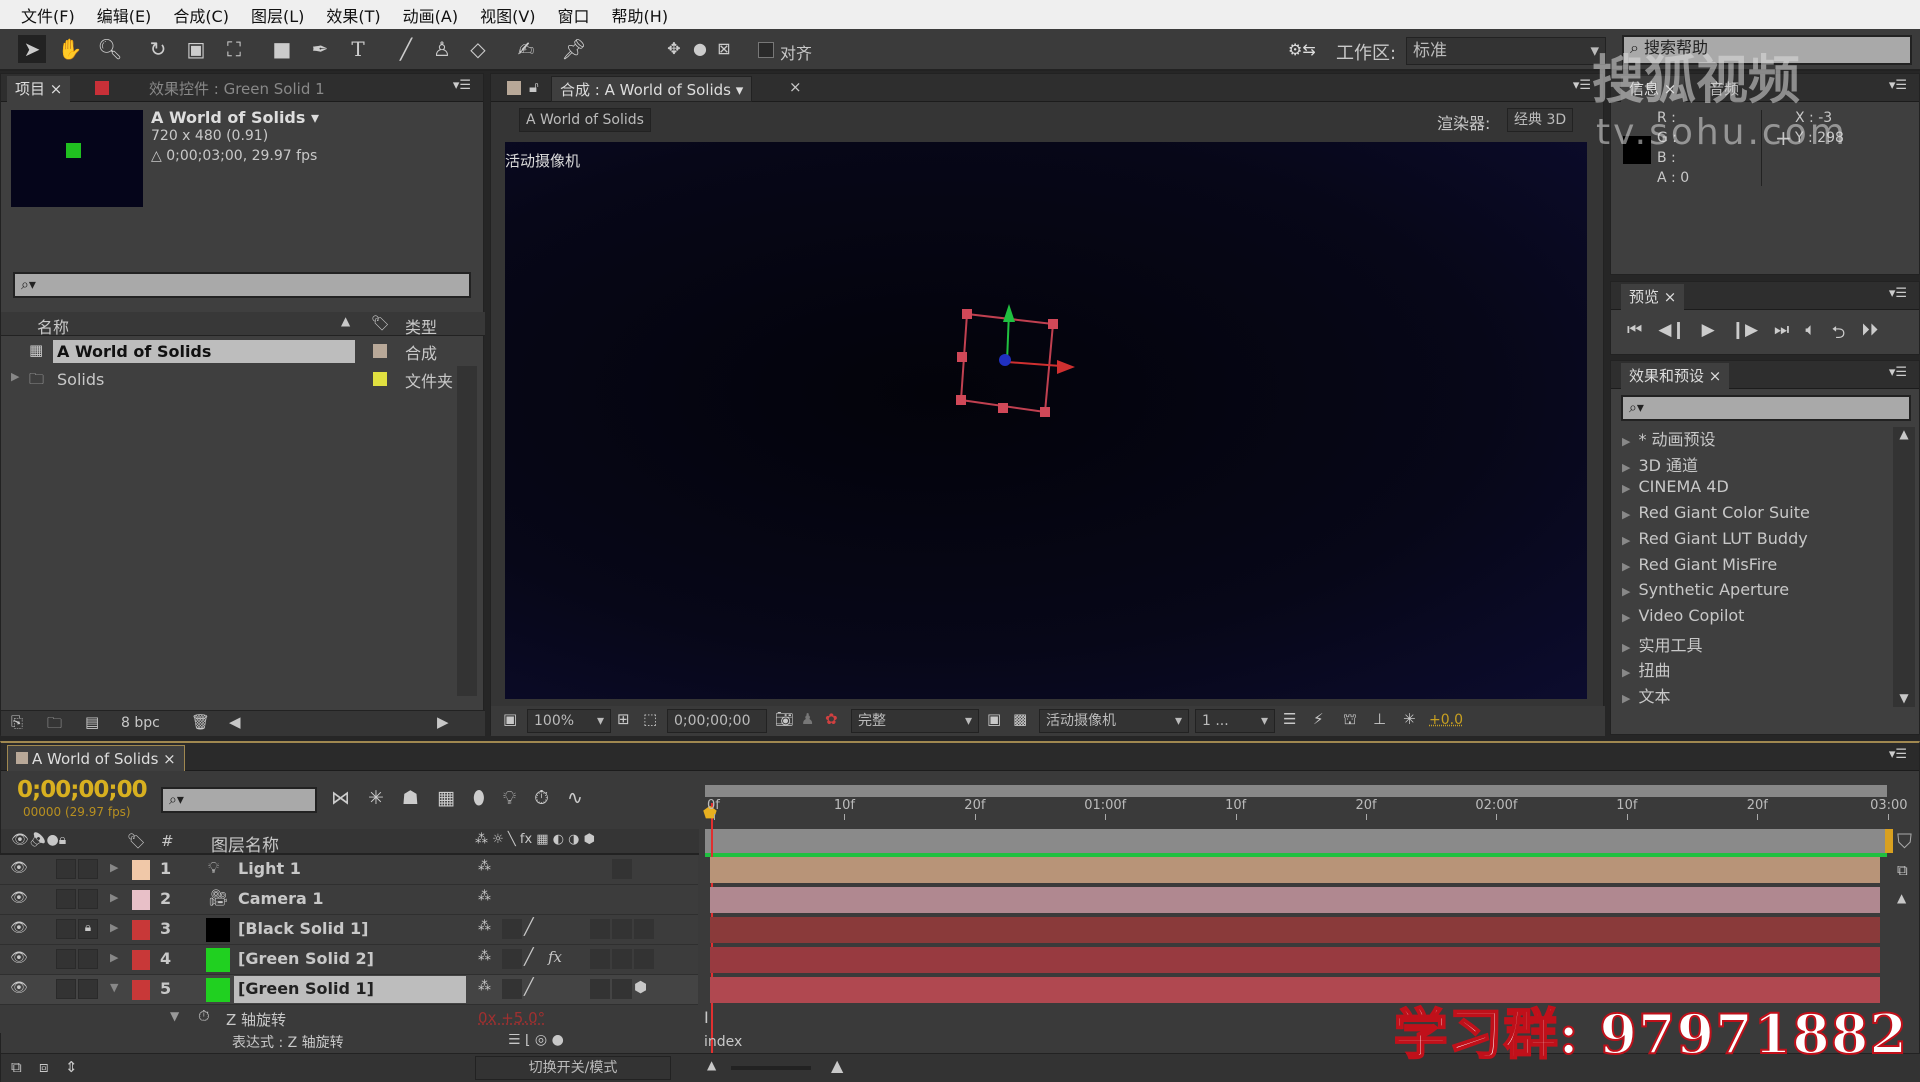 The image size is (1920, 1082). I want to click on color-channels-icon: ✿, so click(831, 719).